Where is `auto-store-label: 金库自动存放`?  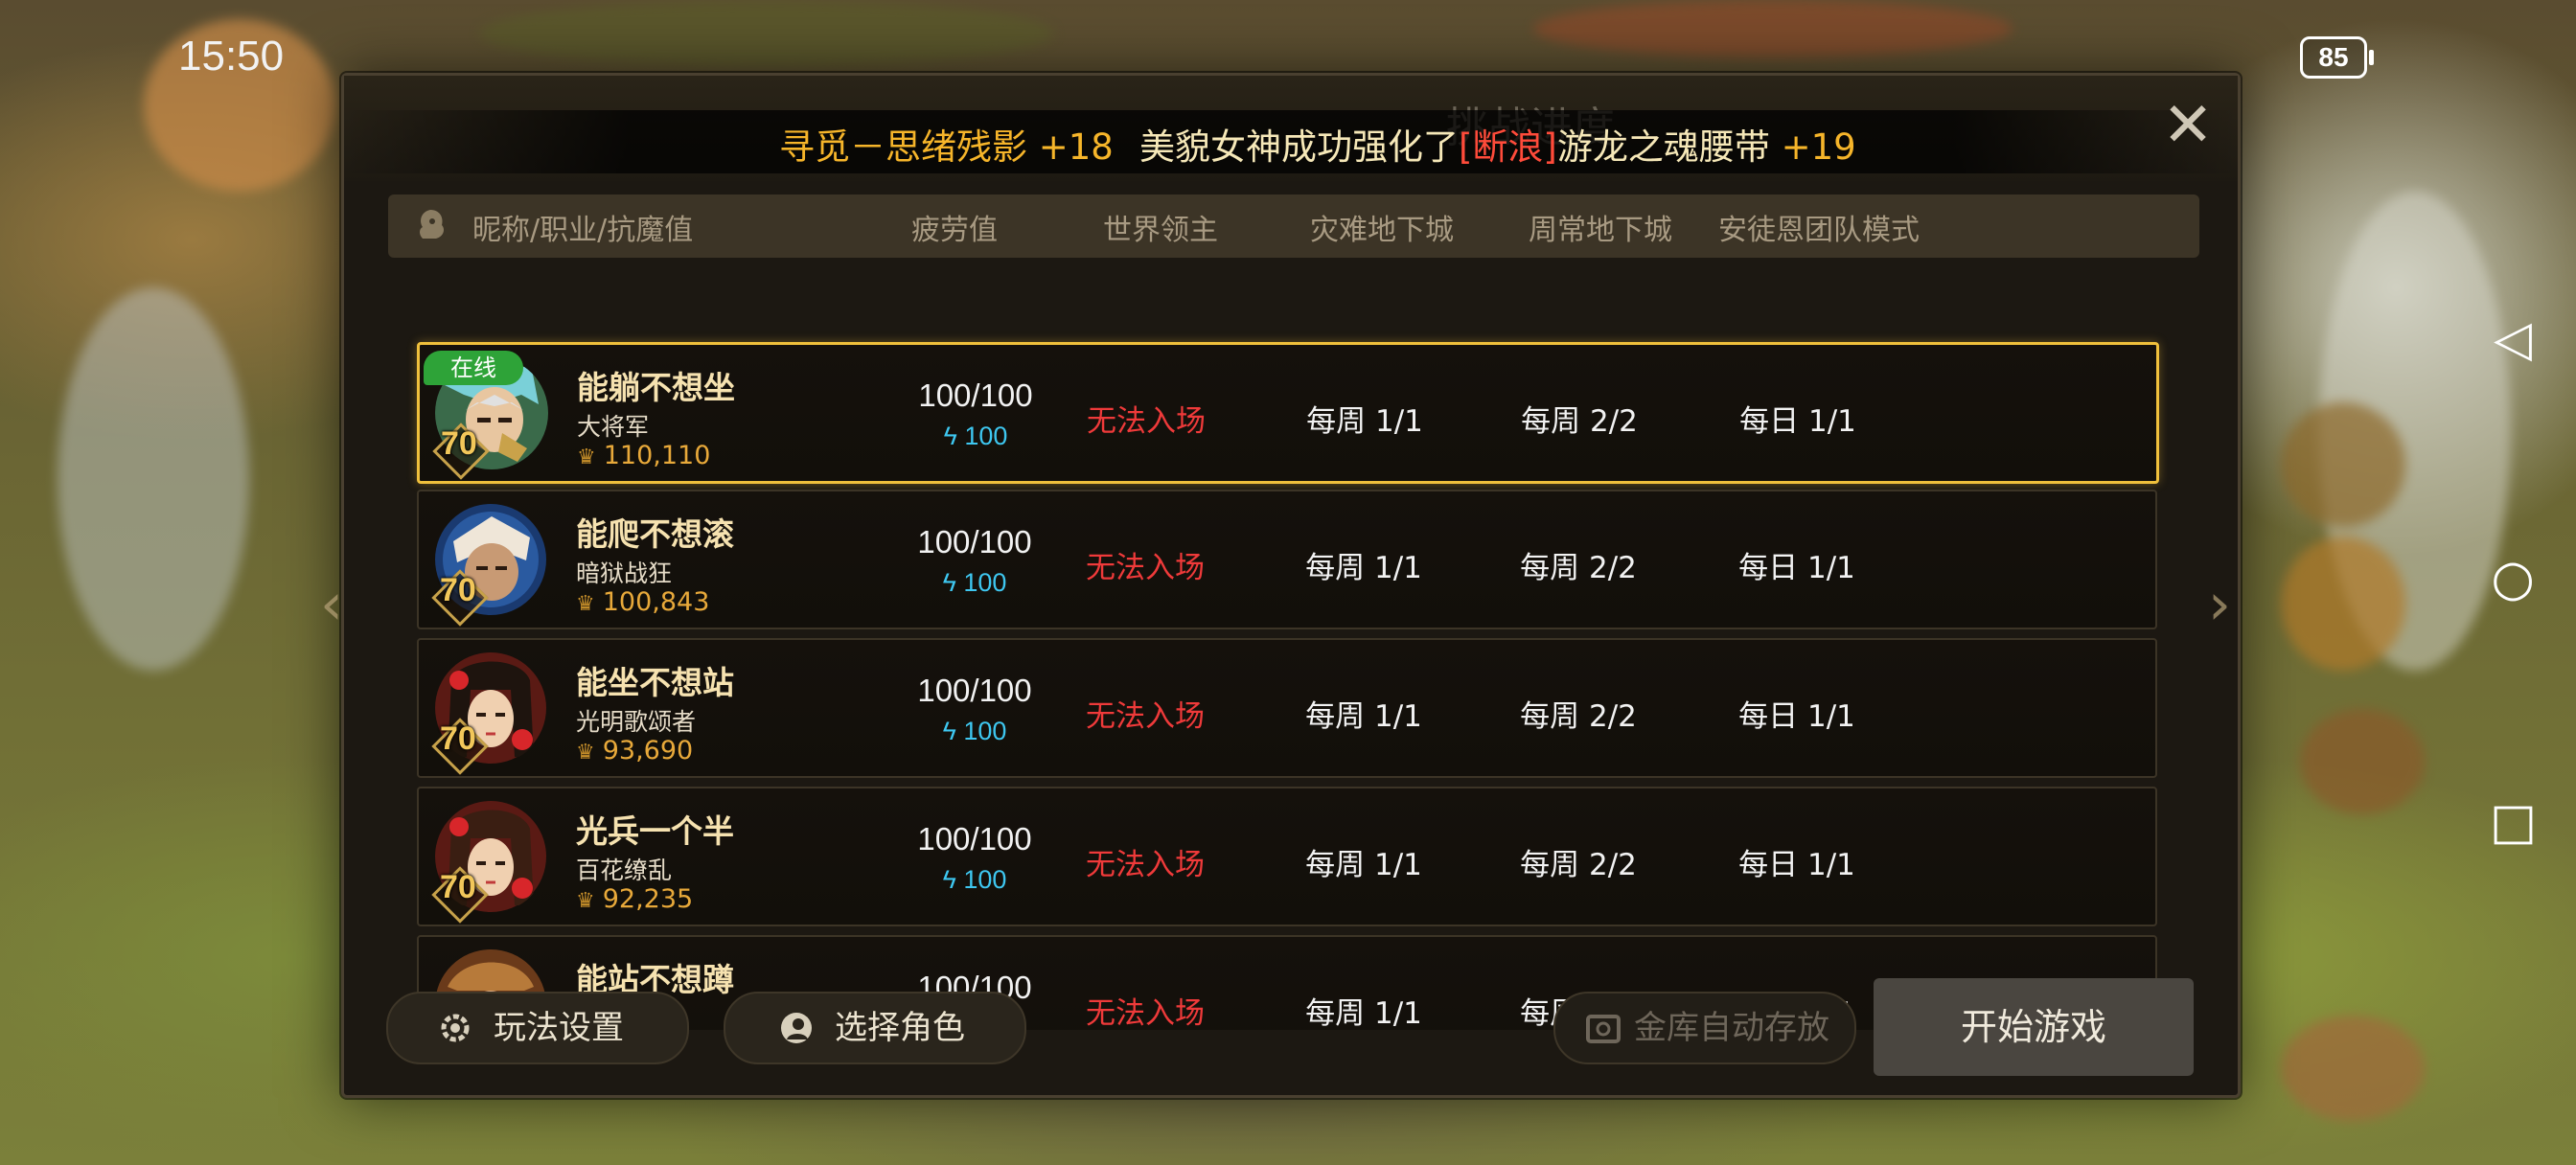
auto-store-label: 金库自动存放 is located at coordinates (1731, 1028).